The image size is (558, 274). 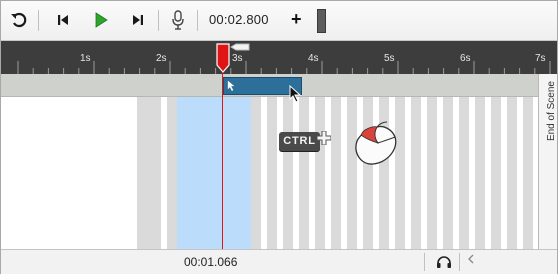 I want to click on end-of-scene-label: End of Scene, so click(x=551, y=111).